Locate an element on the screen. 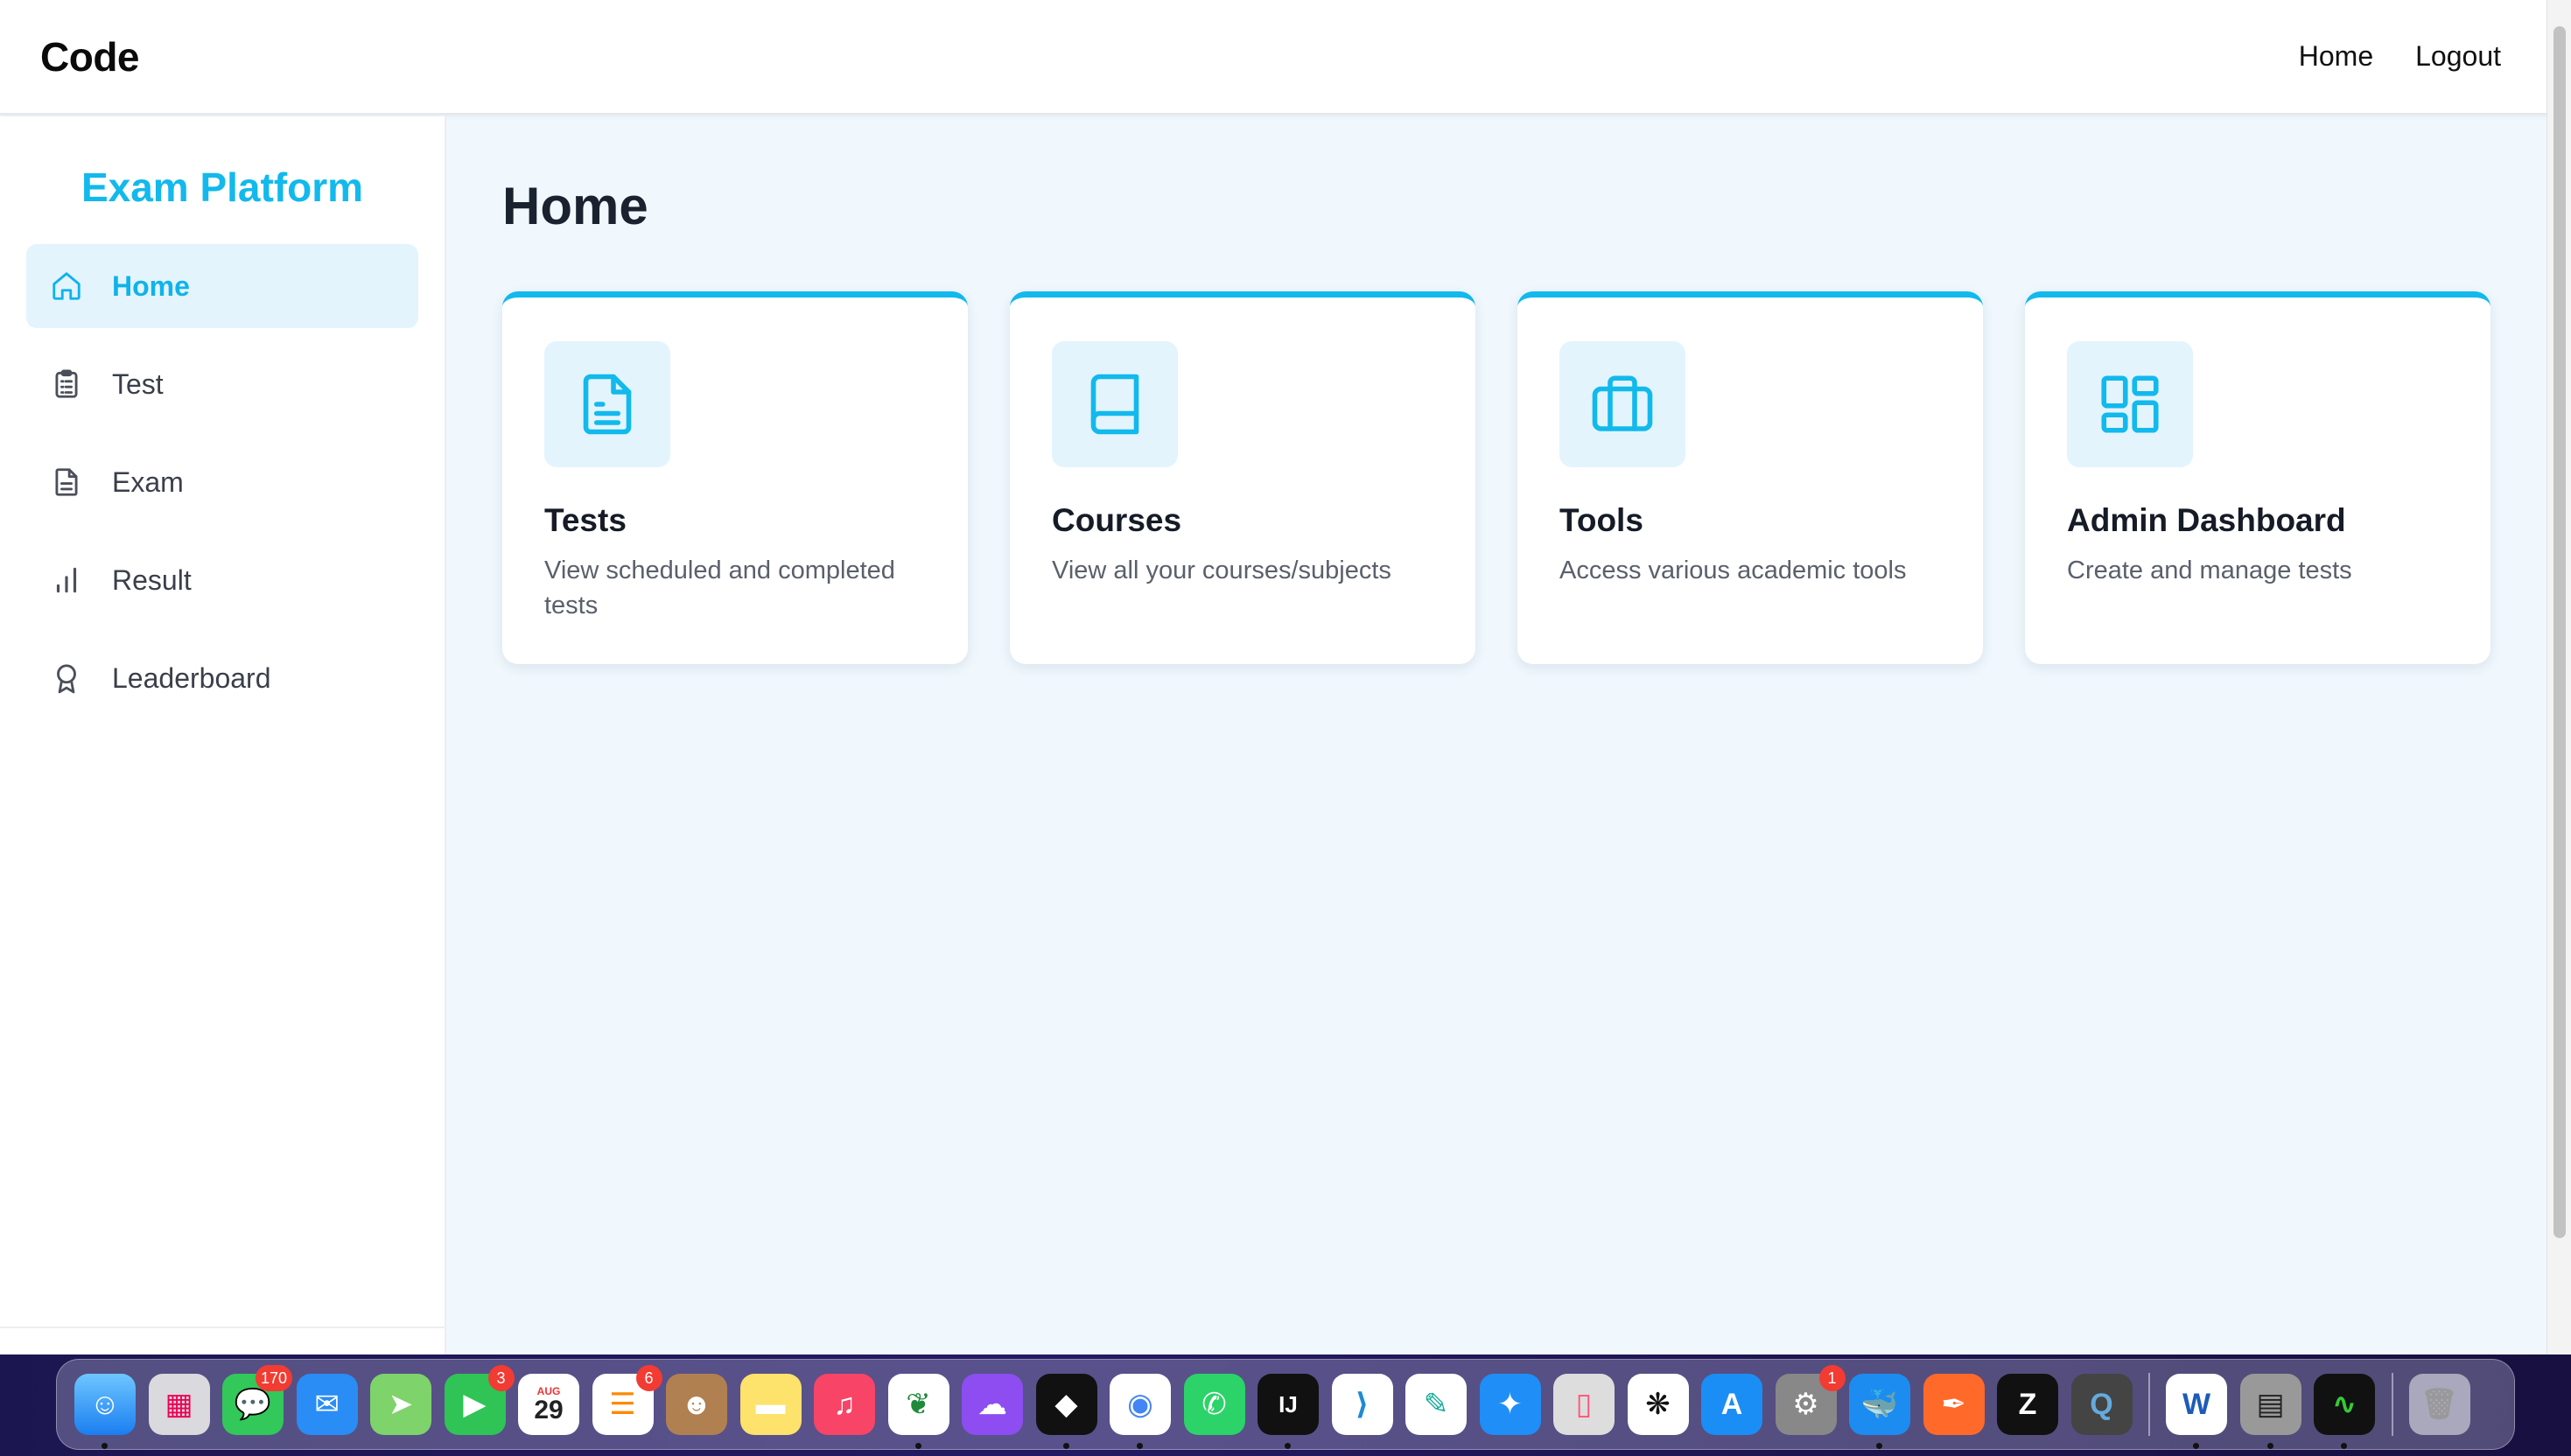 The height and width of the screenshot is (1456, 2571). bar-chart-icon is located at coordinates (66, 580).